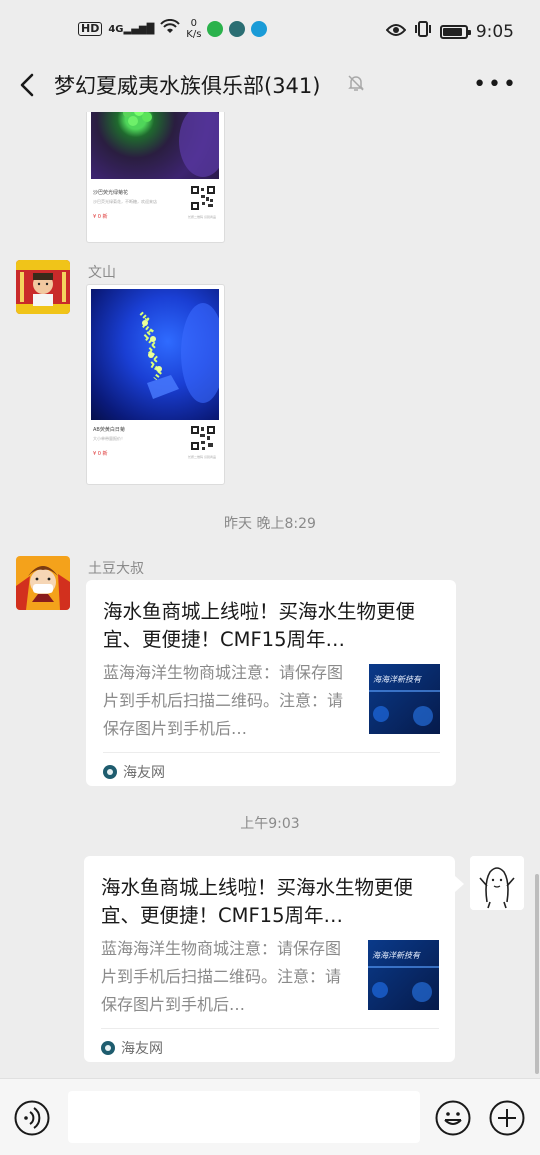 This screenshot has height=1155, width=540. I want to click on network-speed: 0 K/s, so click(193, 29).